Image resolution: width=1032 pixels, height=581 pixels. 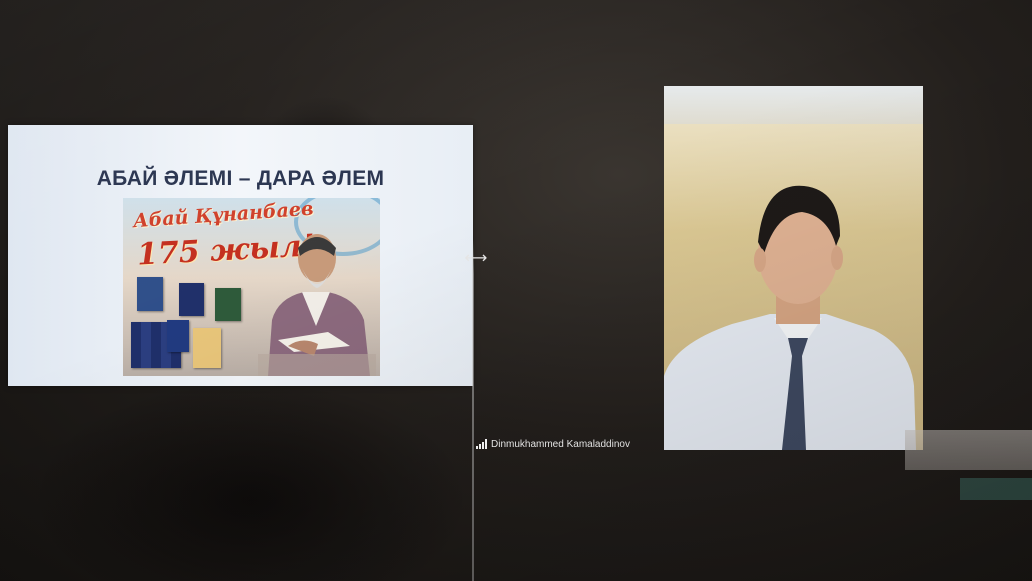 What do you see at coordinates (473, 410) in the screenshot?
I see `panel-divider` at bounding box center [473, 410].